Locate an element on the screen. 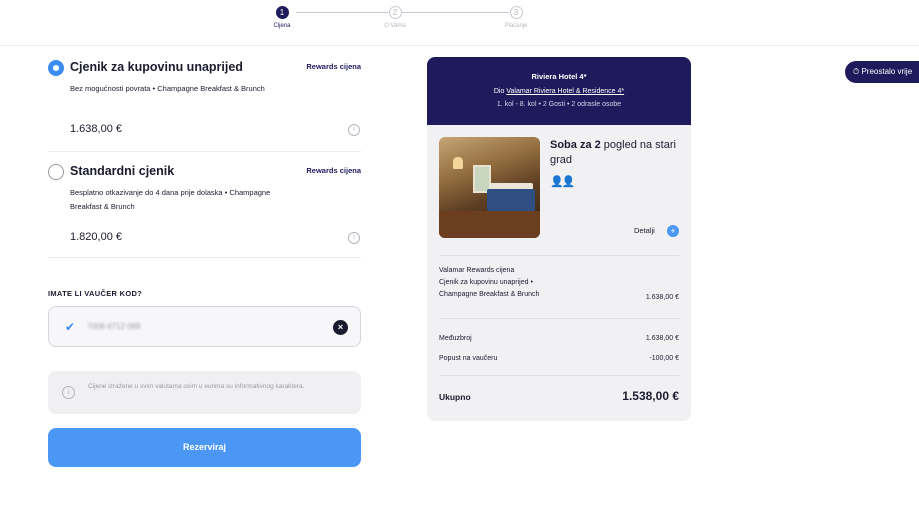  step-label: O Vama is located at coordinates (395, 26).